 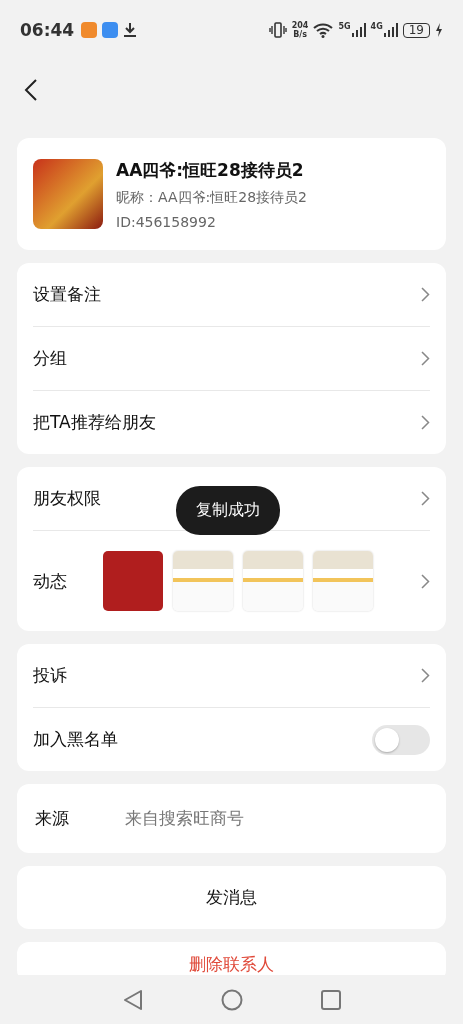 What do you see at coordinates (300, 30) in the screenshot?
I see `network-speed: 204 B/s` at bounding box center [300, 30].